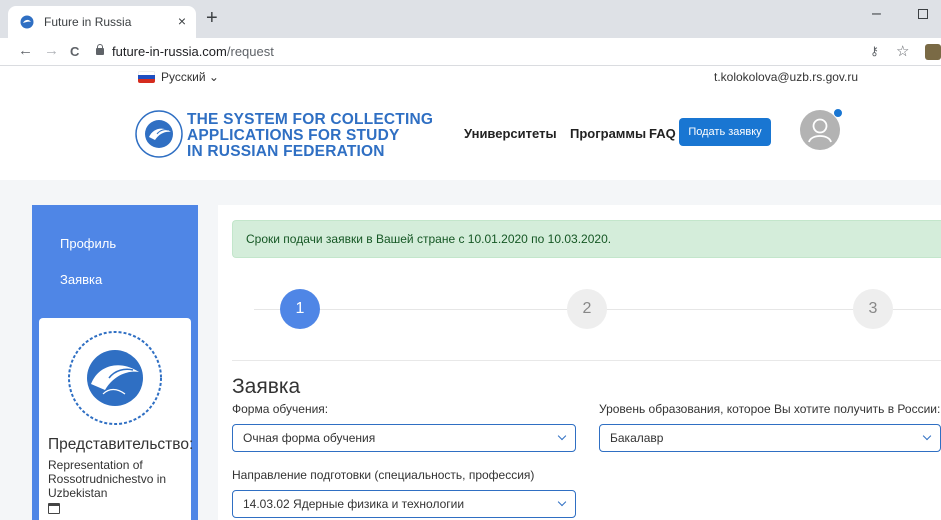 The width and height of the screenshot is (941, 520). I want to click on direction-select: 14.03.02 Ядерные физика и технологии, so click(404, 504).